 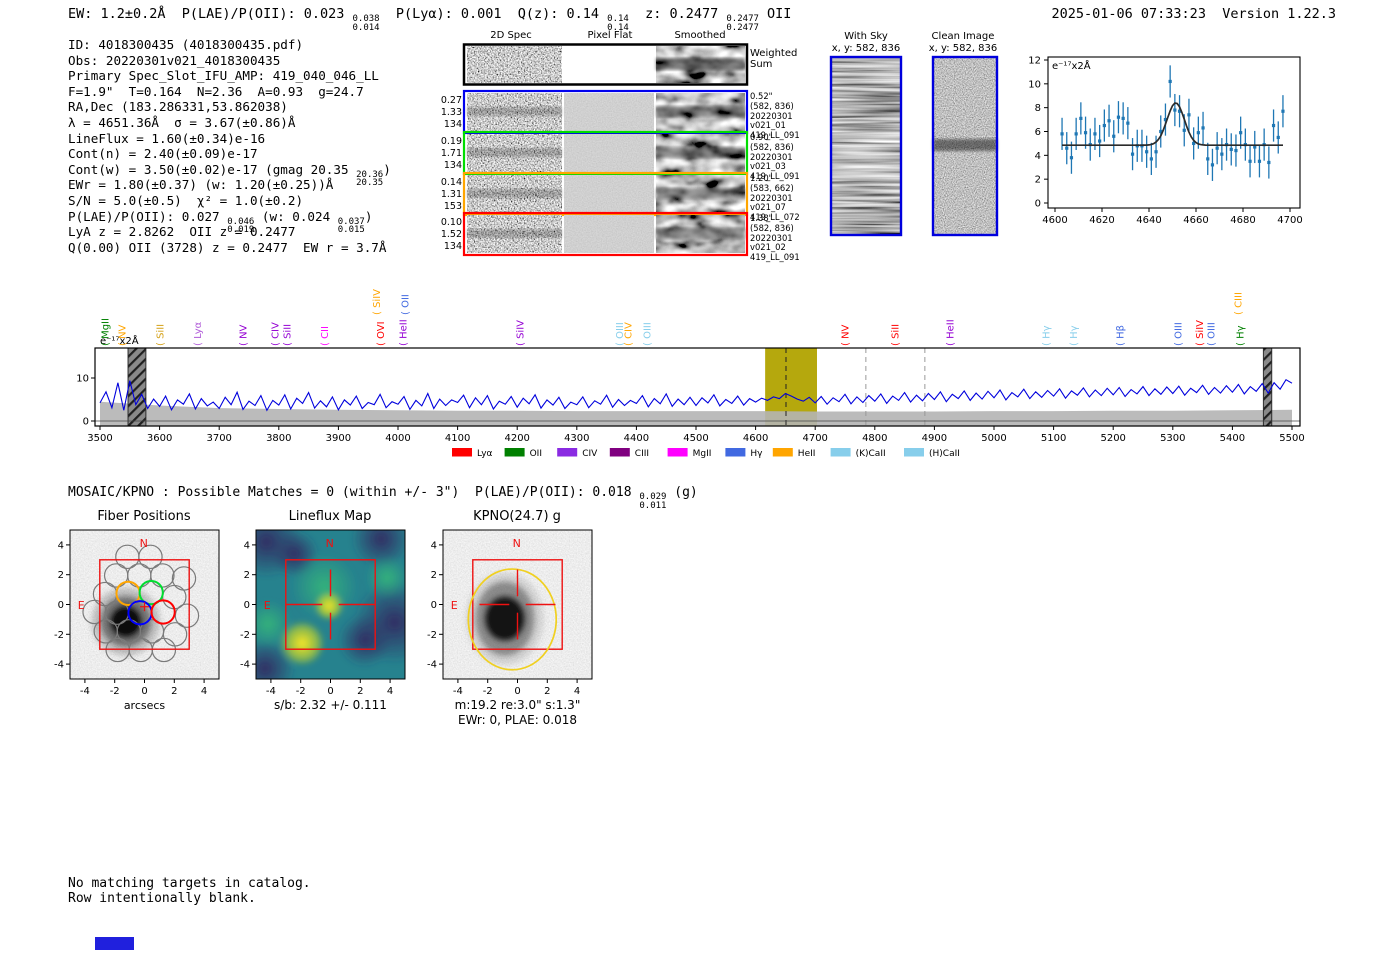 What do you see at coordinates (1038, 132) in the screenshot?
I see `svg-text: 6` at bounding box center [1038, 132].